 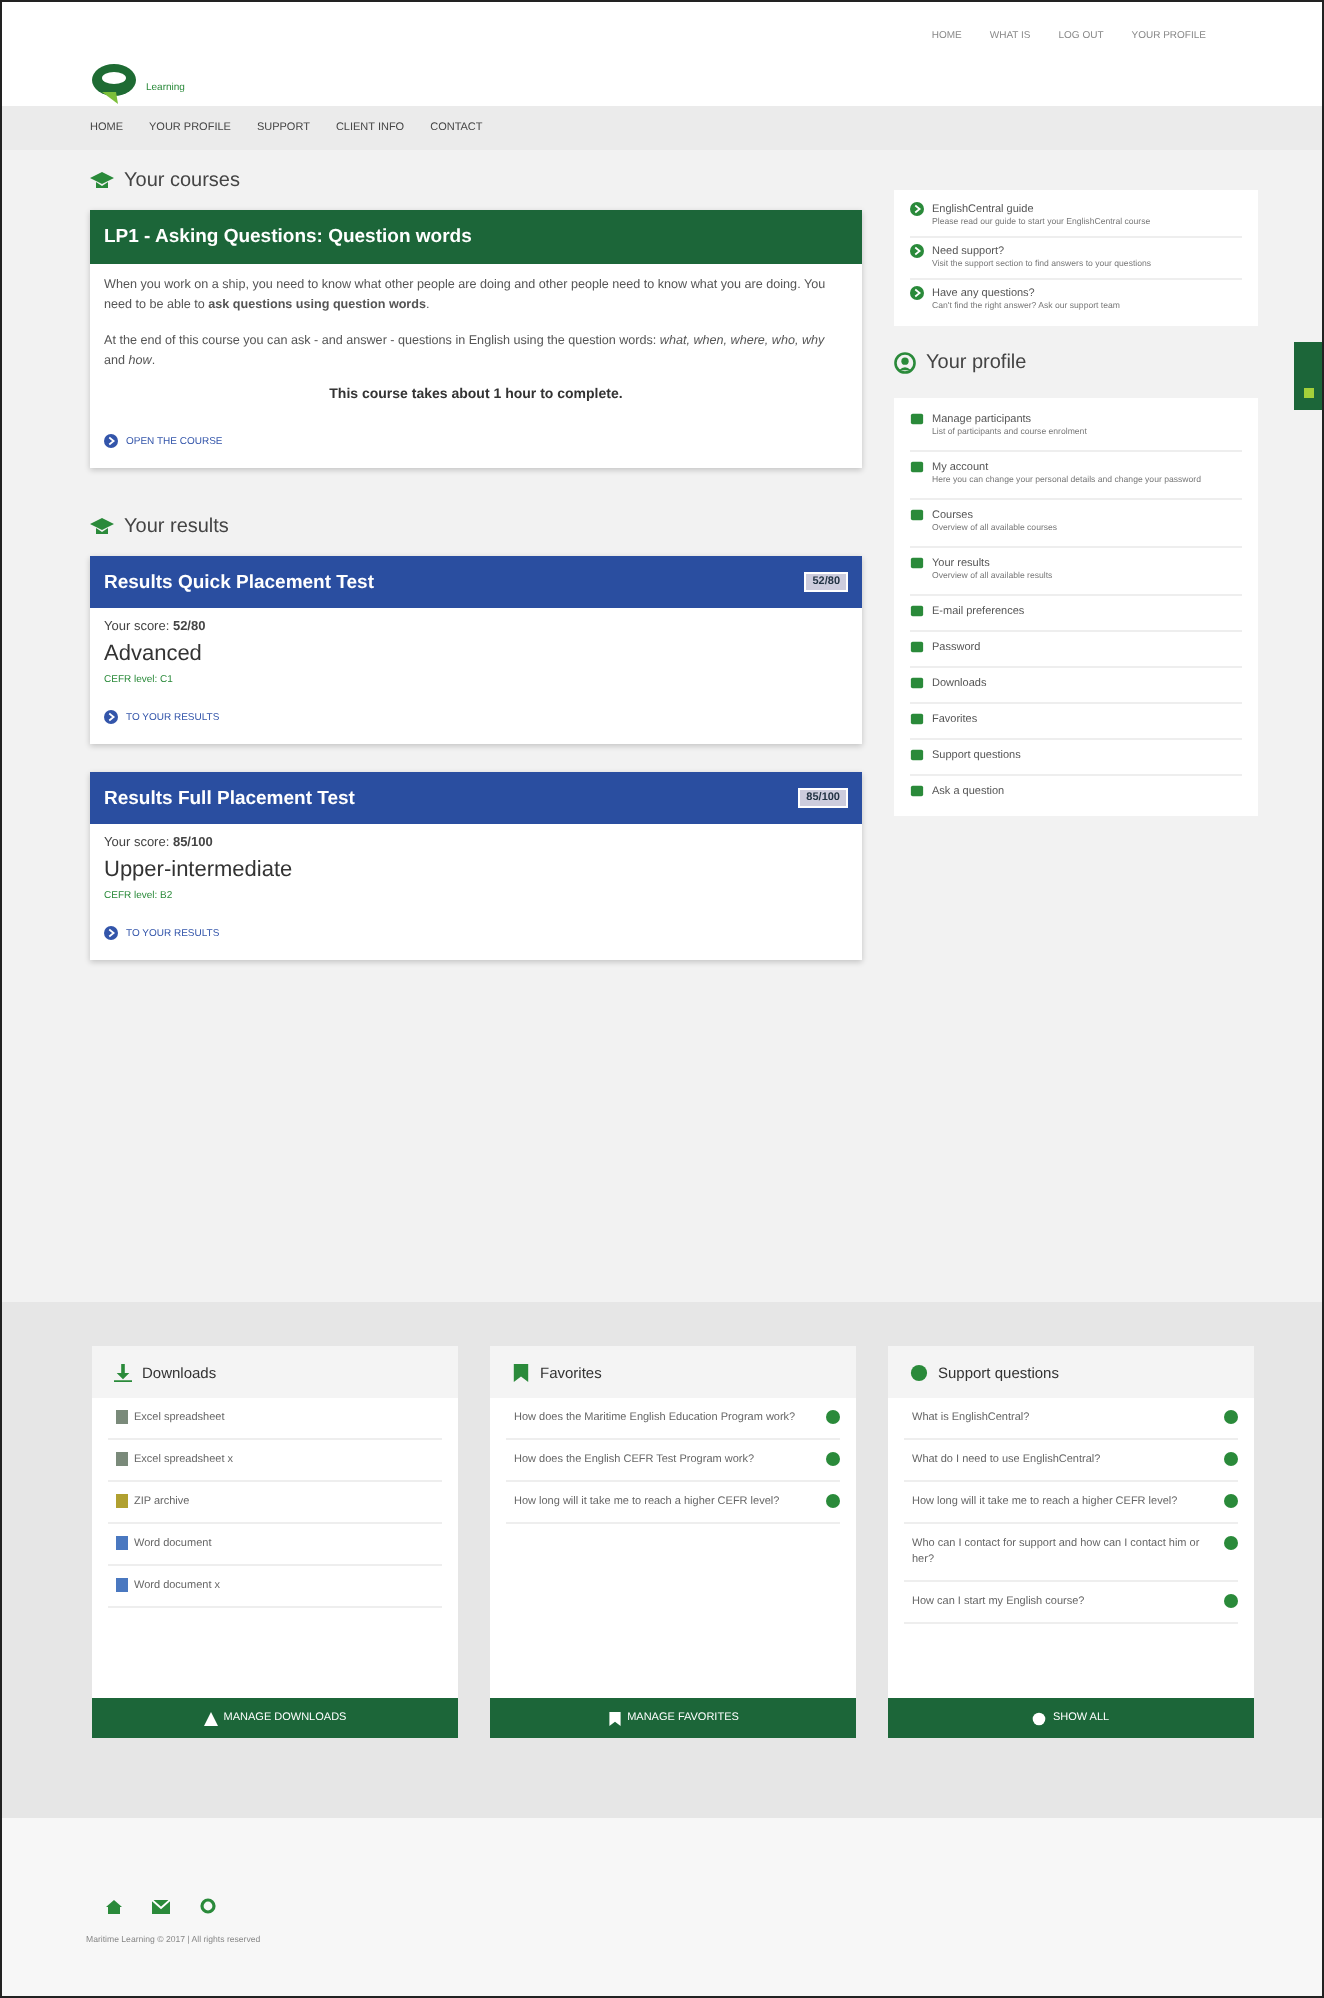 What do you see at coordinates (161, 1906) in the screenshot?
I see `mail-icon` at bounding box center [161, 1906].